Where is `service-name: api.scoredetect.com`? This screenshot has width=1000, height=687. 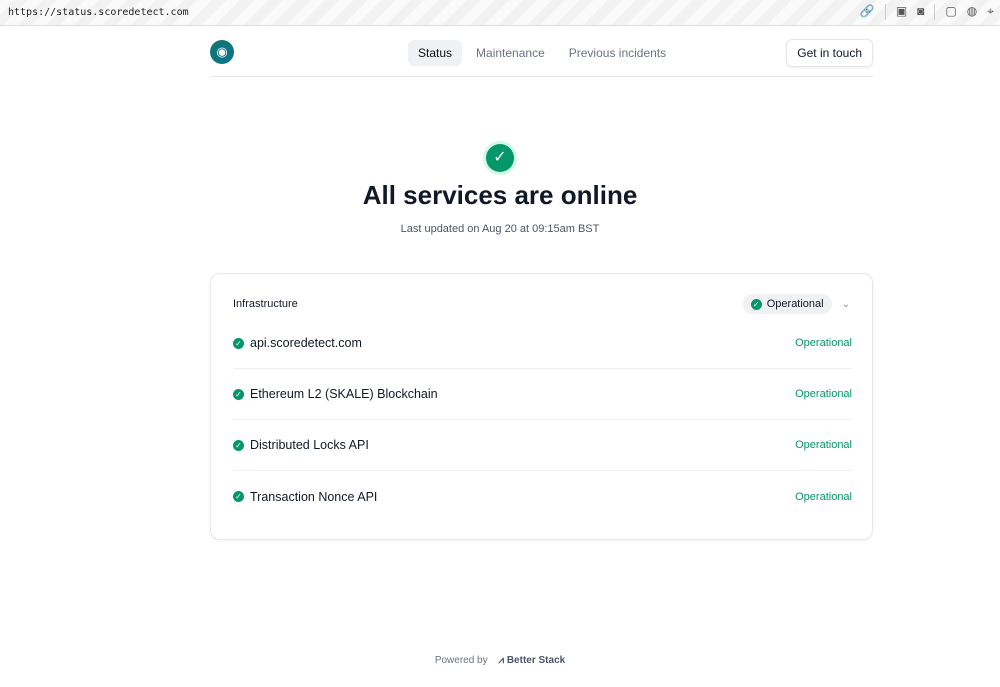
service-name: api.scoredetect.com is located at coordinates (306, 343).